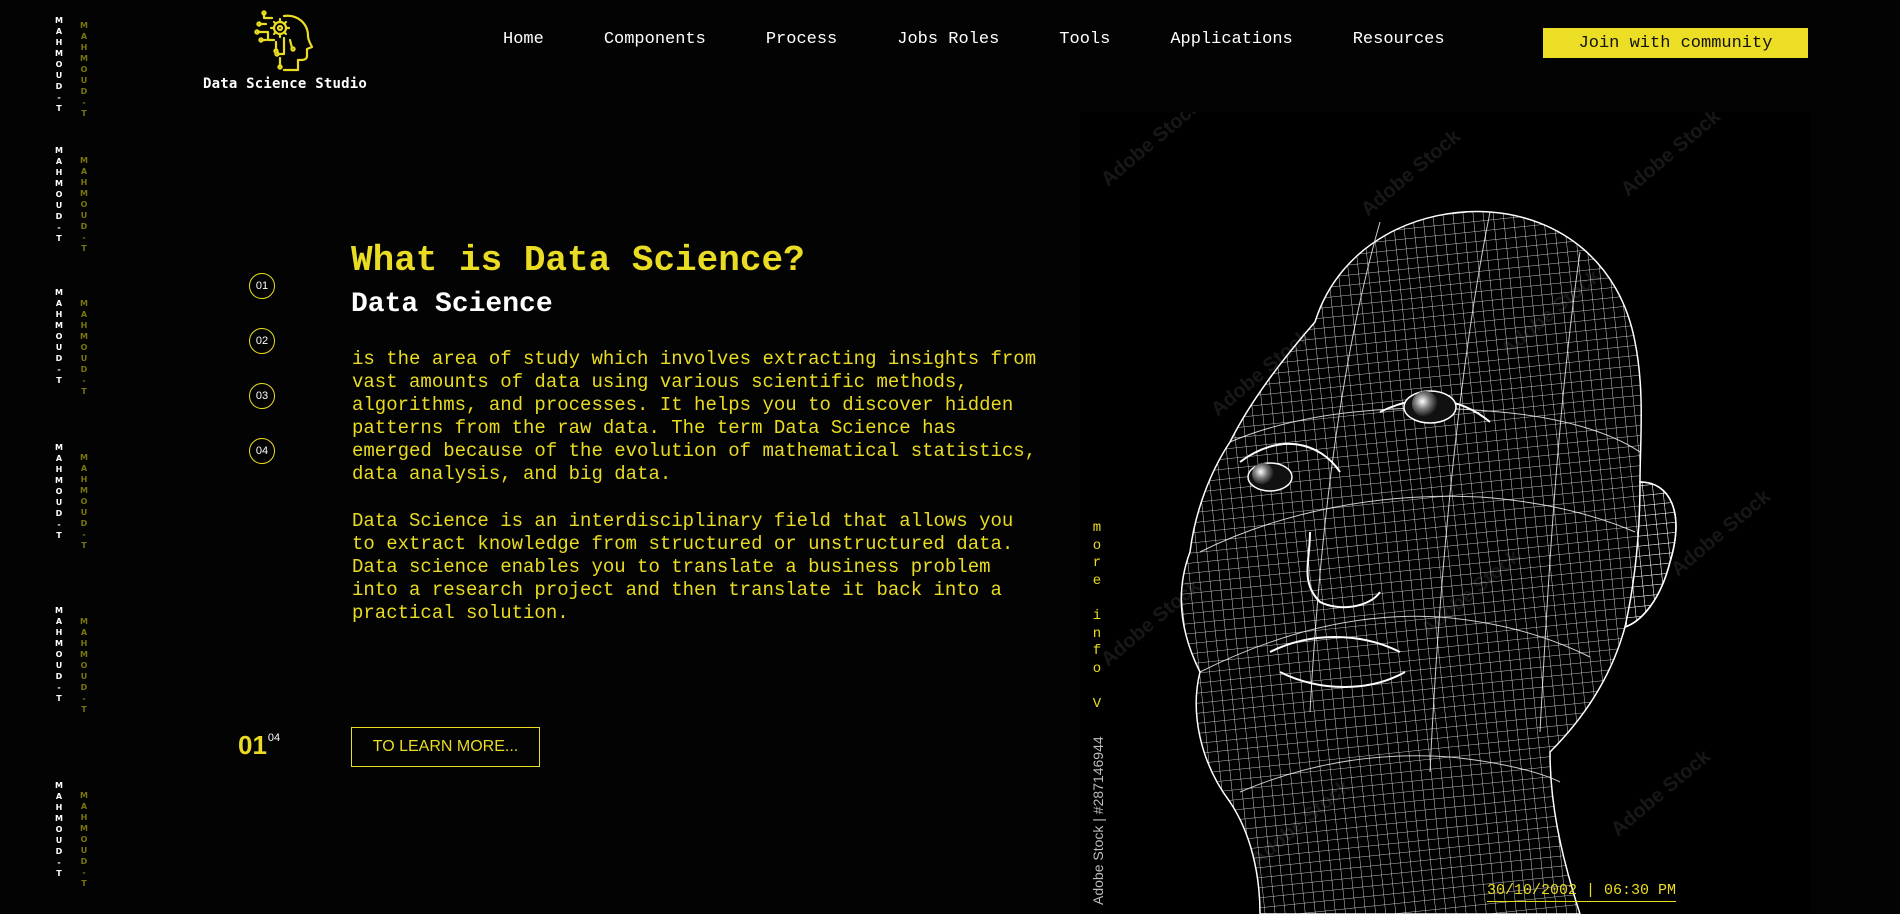 This screenshot has height=914, width=1900. What do you see at coordinates (578, 260) in the screenshot?
I see `page-title: What is Data Science?` at bounding box center [578, 260].